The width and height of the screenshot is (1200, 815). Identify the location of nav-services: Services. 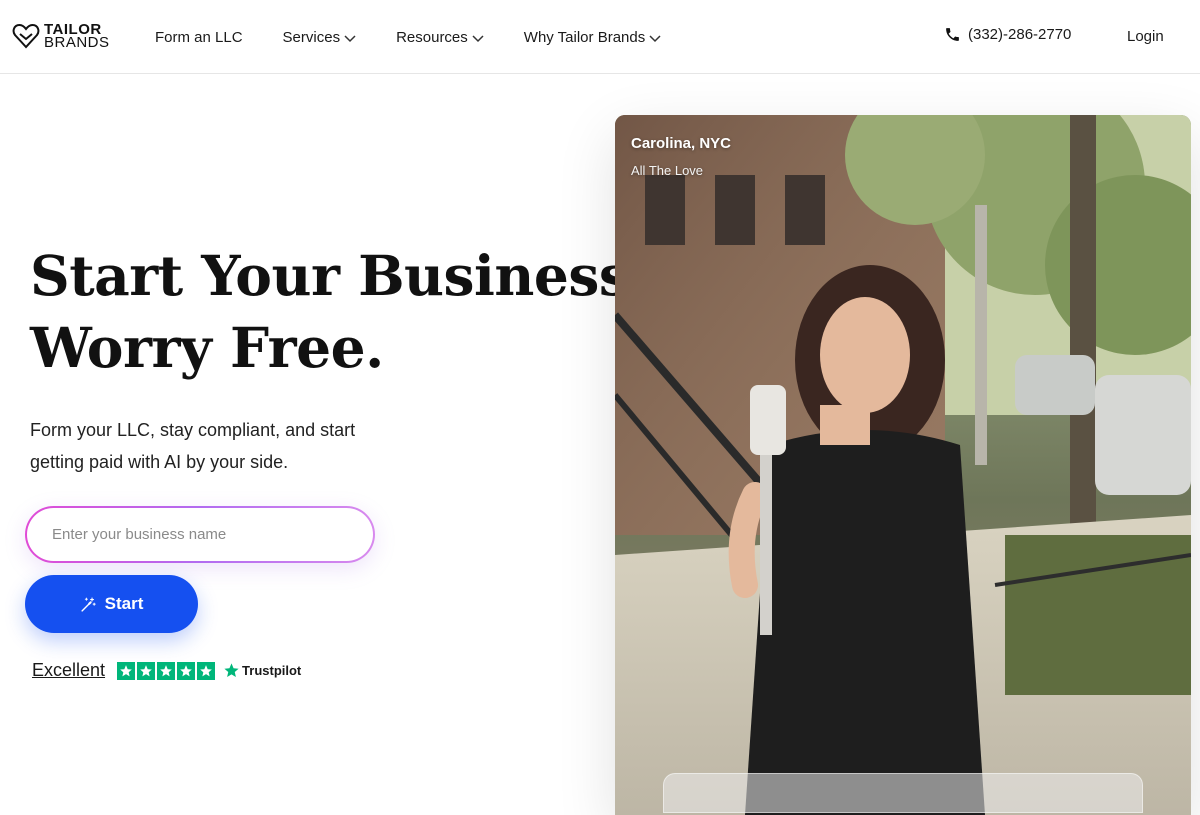
(320, 37).